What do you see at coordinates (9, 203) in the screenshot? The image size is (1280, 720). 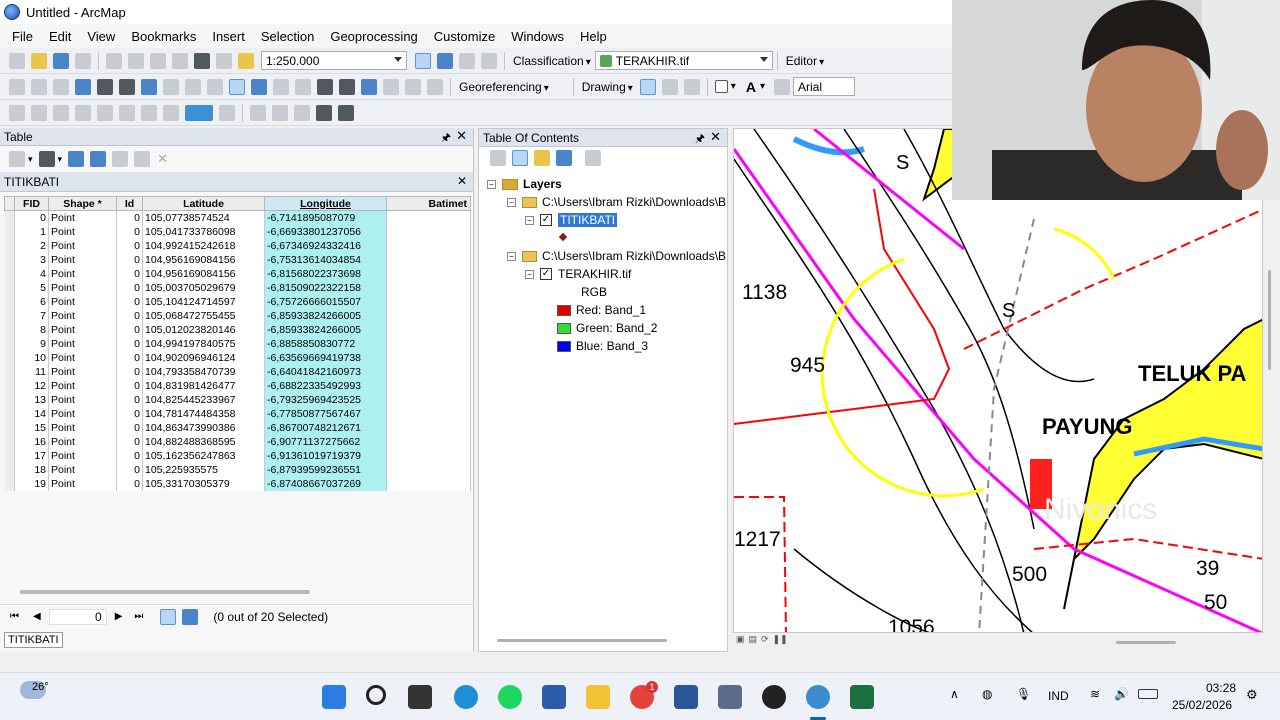 I see `row-selector-header` at bounding box center [9, 203].